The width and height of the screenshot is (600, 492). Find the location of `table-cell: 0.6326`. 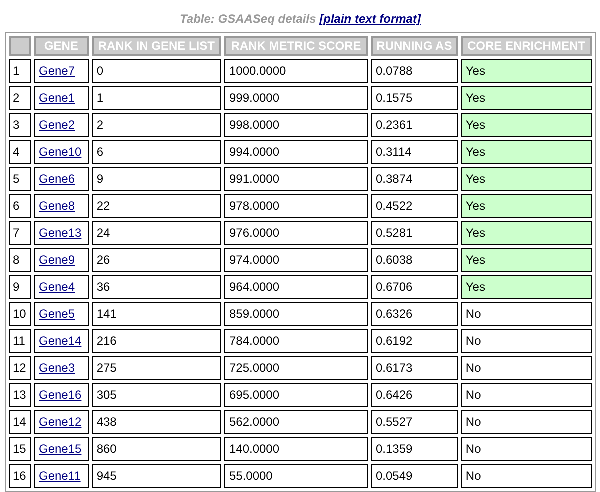

table-cell: 0.6326 is located at coordinates (414, 314).